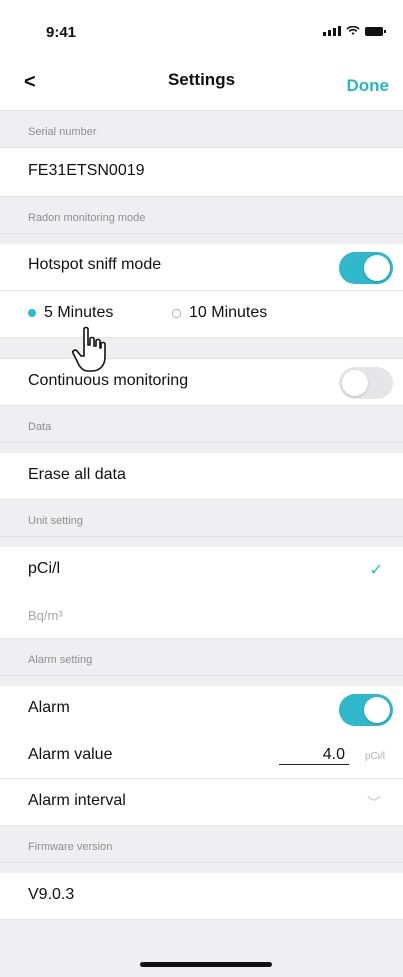 Image resolution: width=403 pixels, height=977 pixels. I want to click on alarm-header-label: Alarm setting, so click(60, 660).